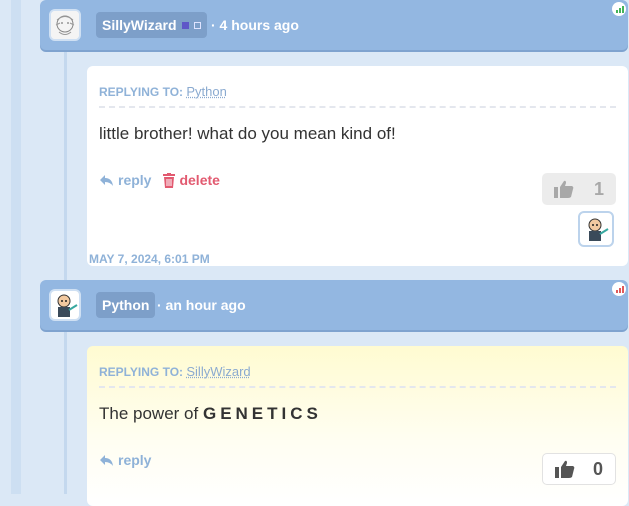 The height and width of the screenshot is (506, 629). I want to click on liker-avatar, so click(596, 229).